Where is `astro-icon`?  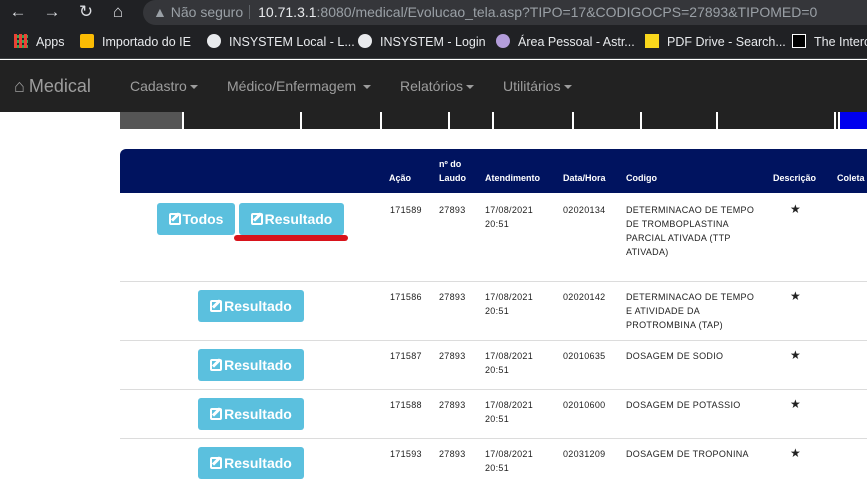
astro-icon is located at coordinates (503, 41).